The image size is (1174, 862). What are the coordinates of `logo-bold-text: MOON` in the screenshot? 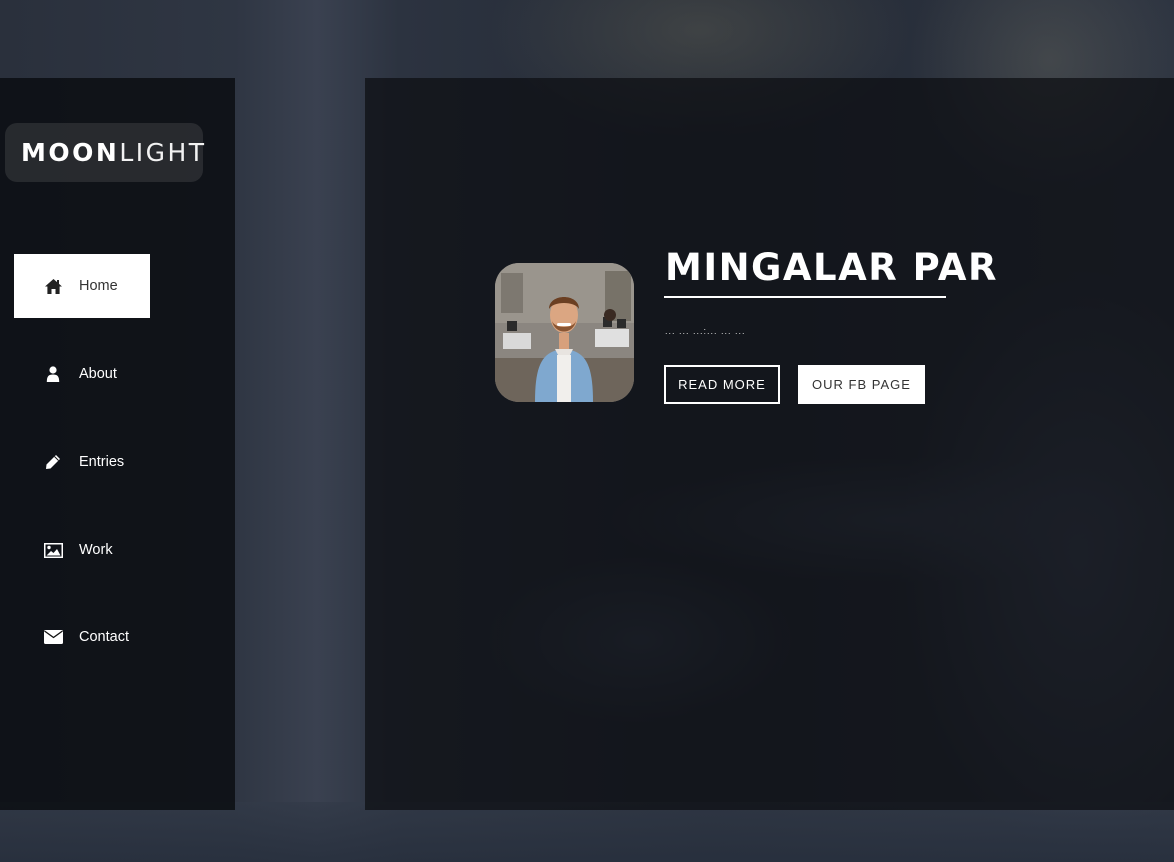 It's located at (70, 152).